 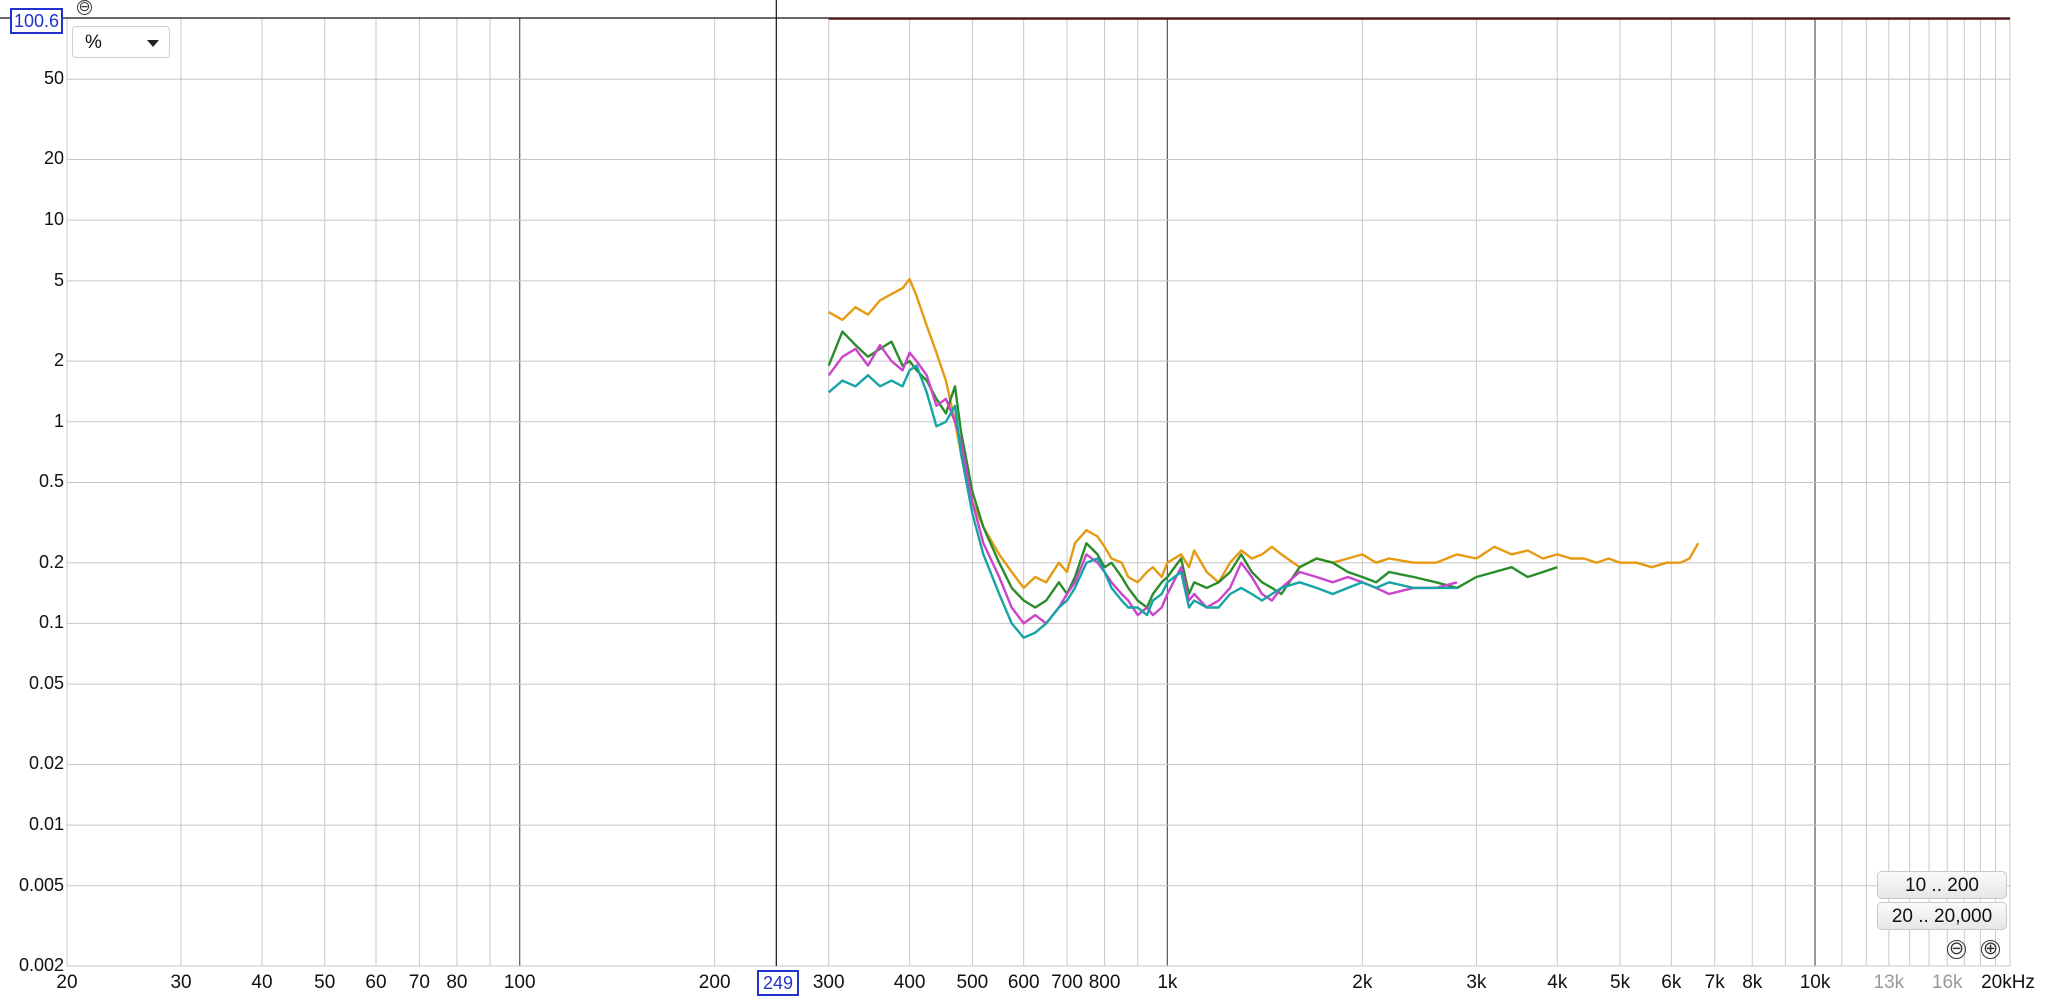 What do you see at coordinates (325, 982) in the screenshot?
I see `x-tick-label: 50` at bounding box center [325, 982].